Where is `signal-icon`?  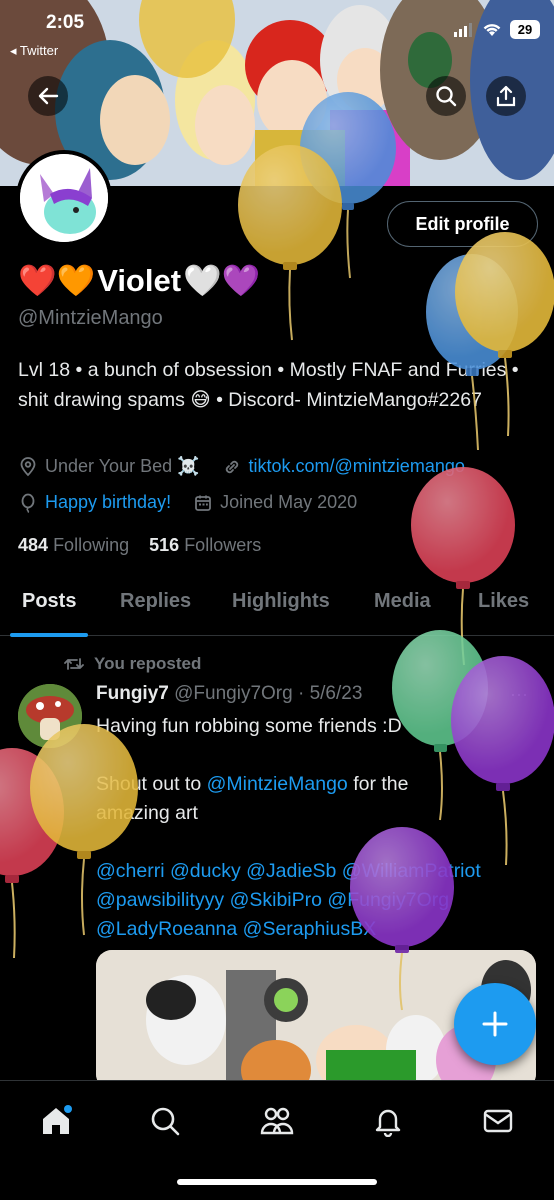 signal-icon is located at coordinates (463, 29).